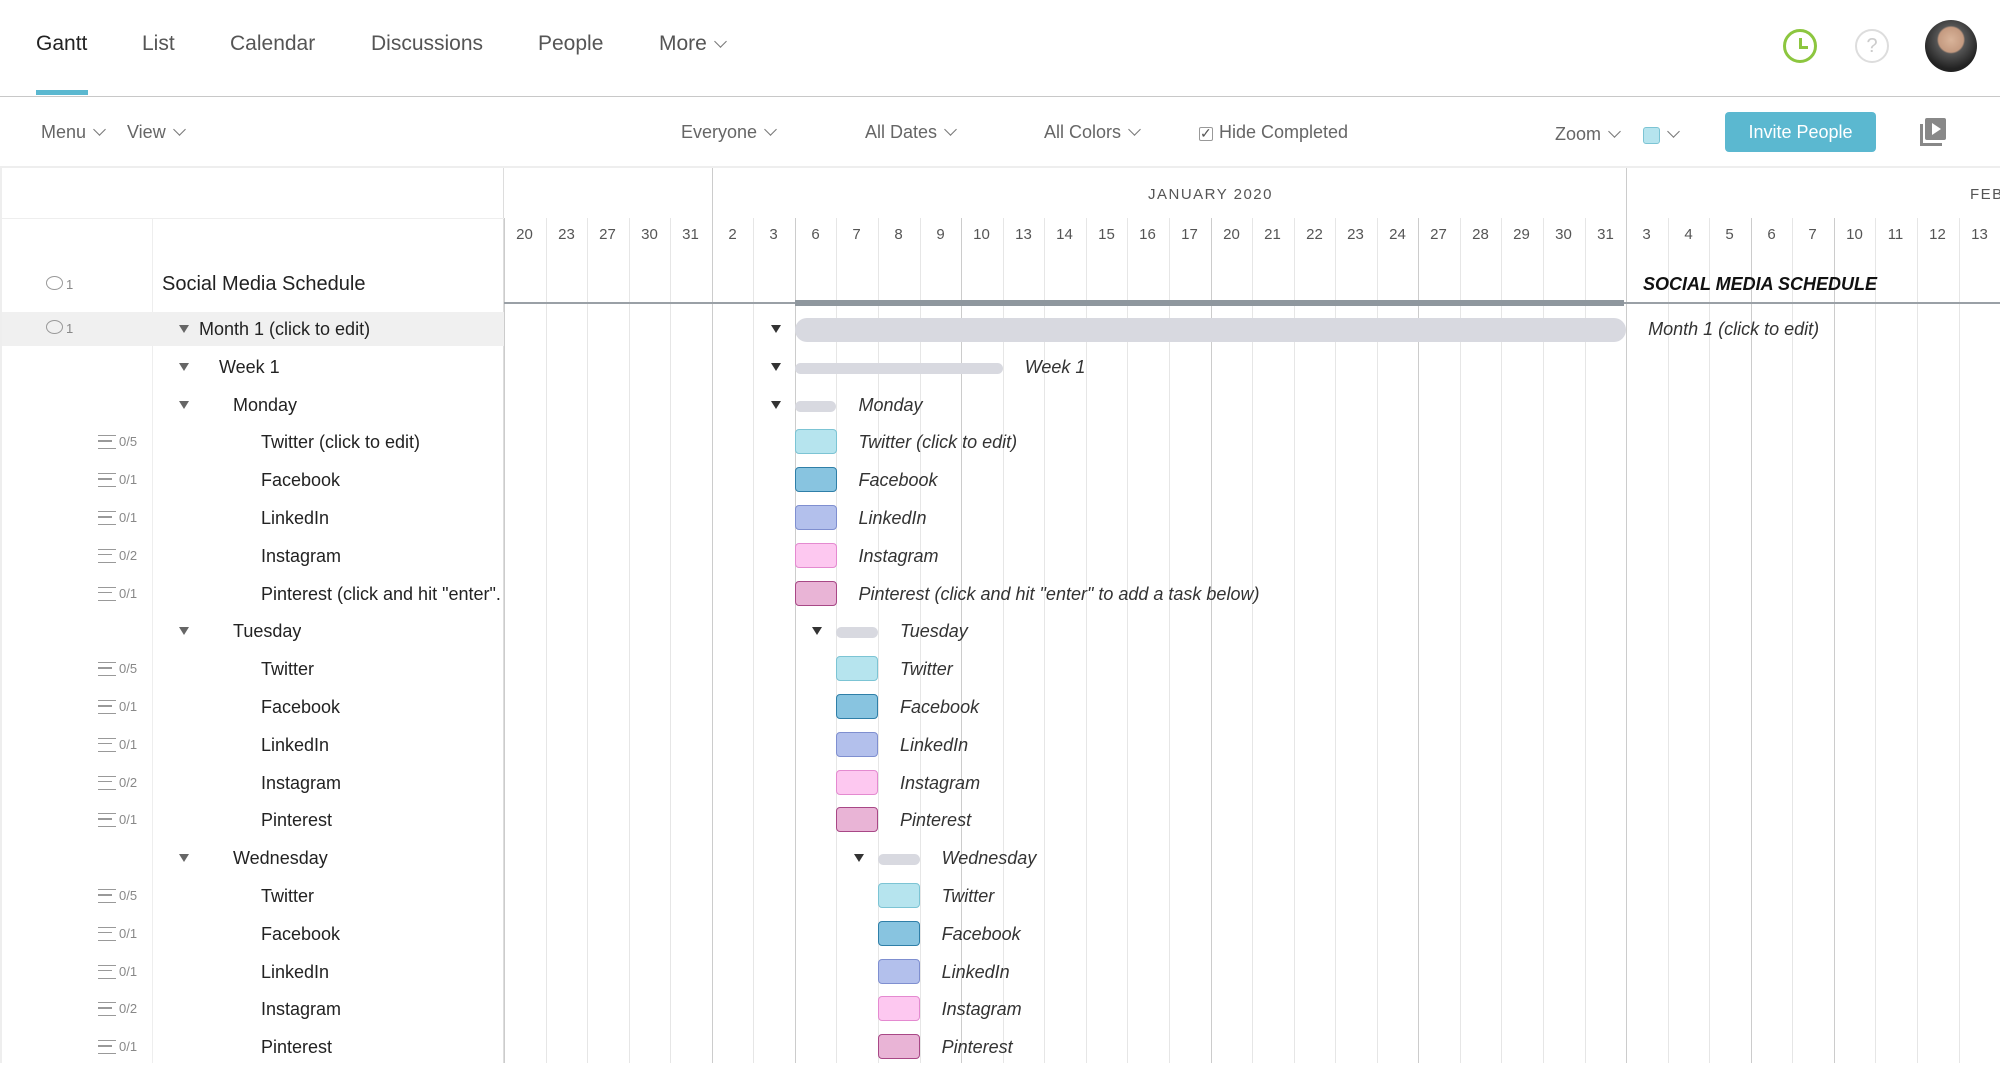 The image size is (2000, 1066). Describe the element at coordinates (280, 858) in the screenshot. I see `task-name: Wednesday` at that location.